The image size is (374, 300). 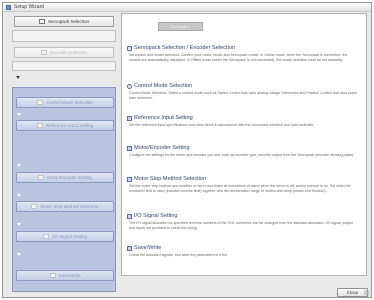 What do you see at coordinates (69, 125) in the screenshot?
I see `step-label: Reference Input Setting` at bounding box center [69, 125].